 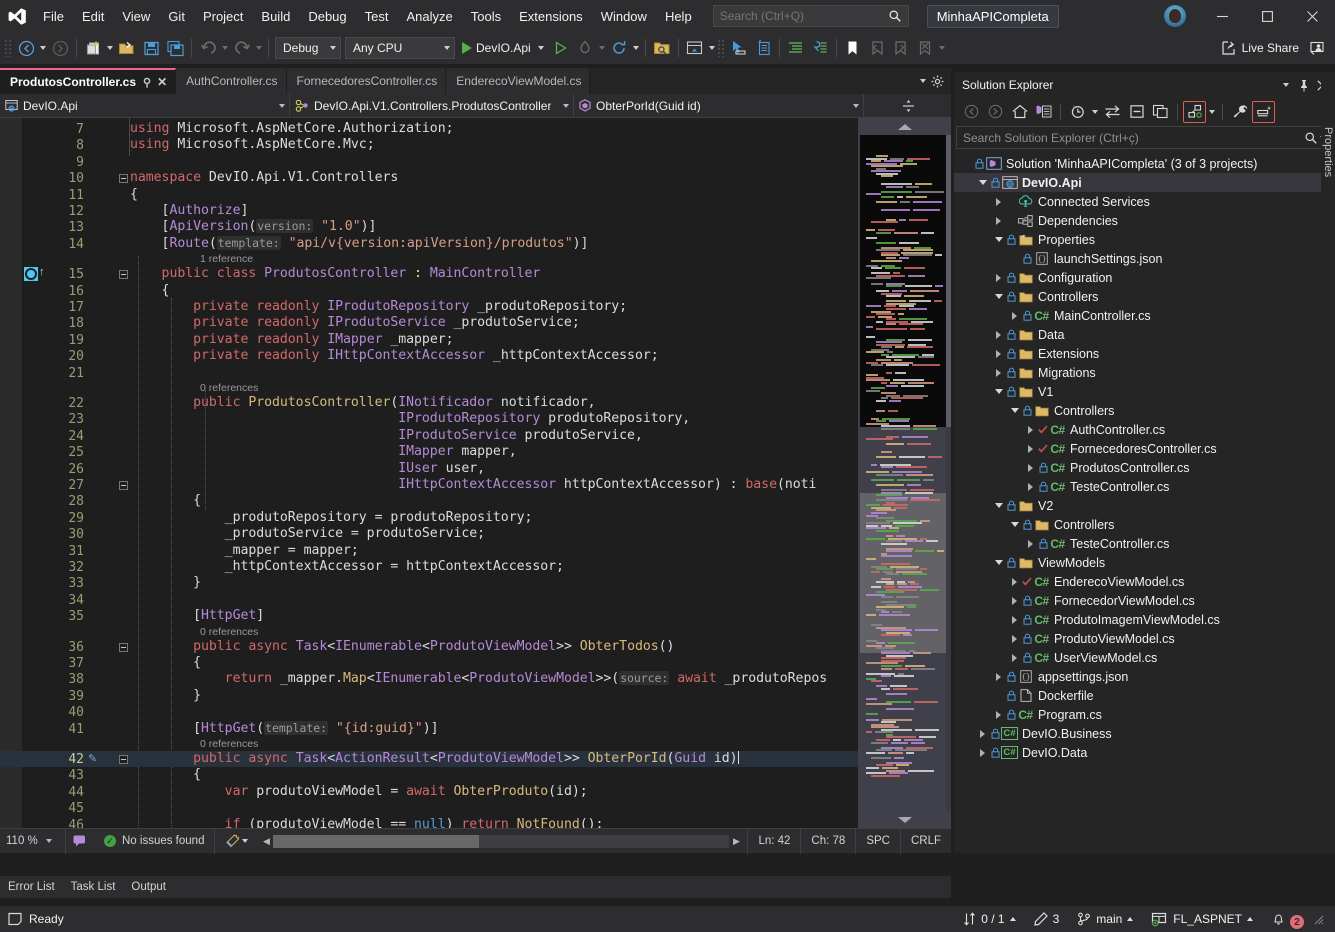 I want to click on live-share-button: Live Share, so click(x=1260, y=48).